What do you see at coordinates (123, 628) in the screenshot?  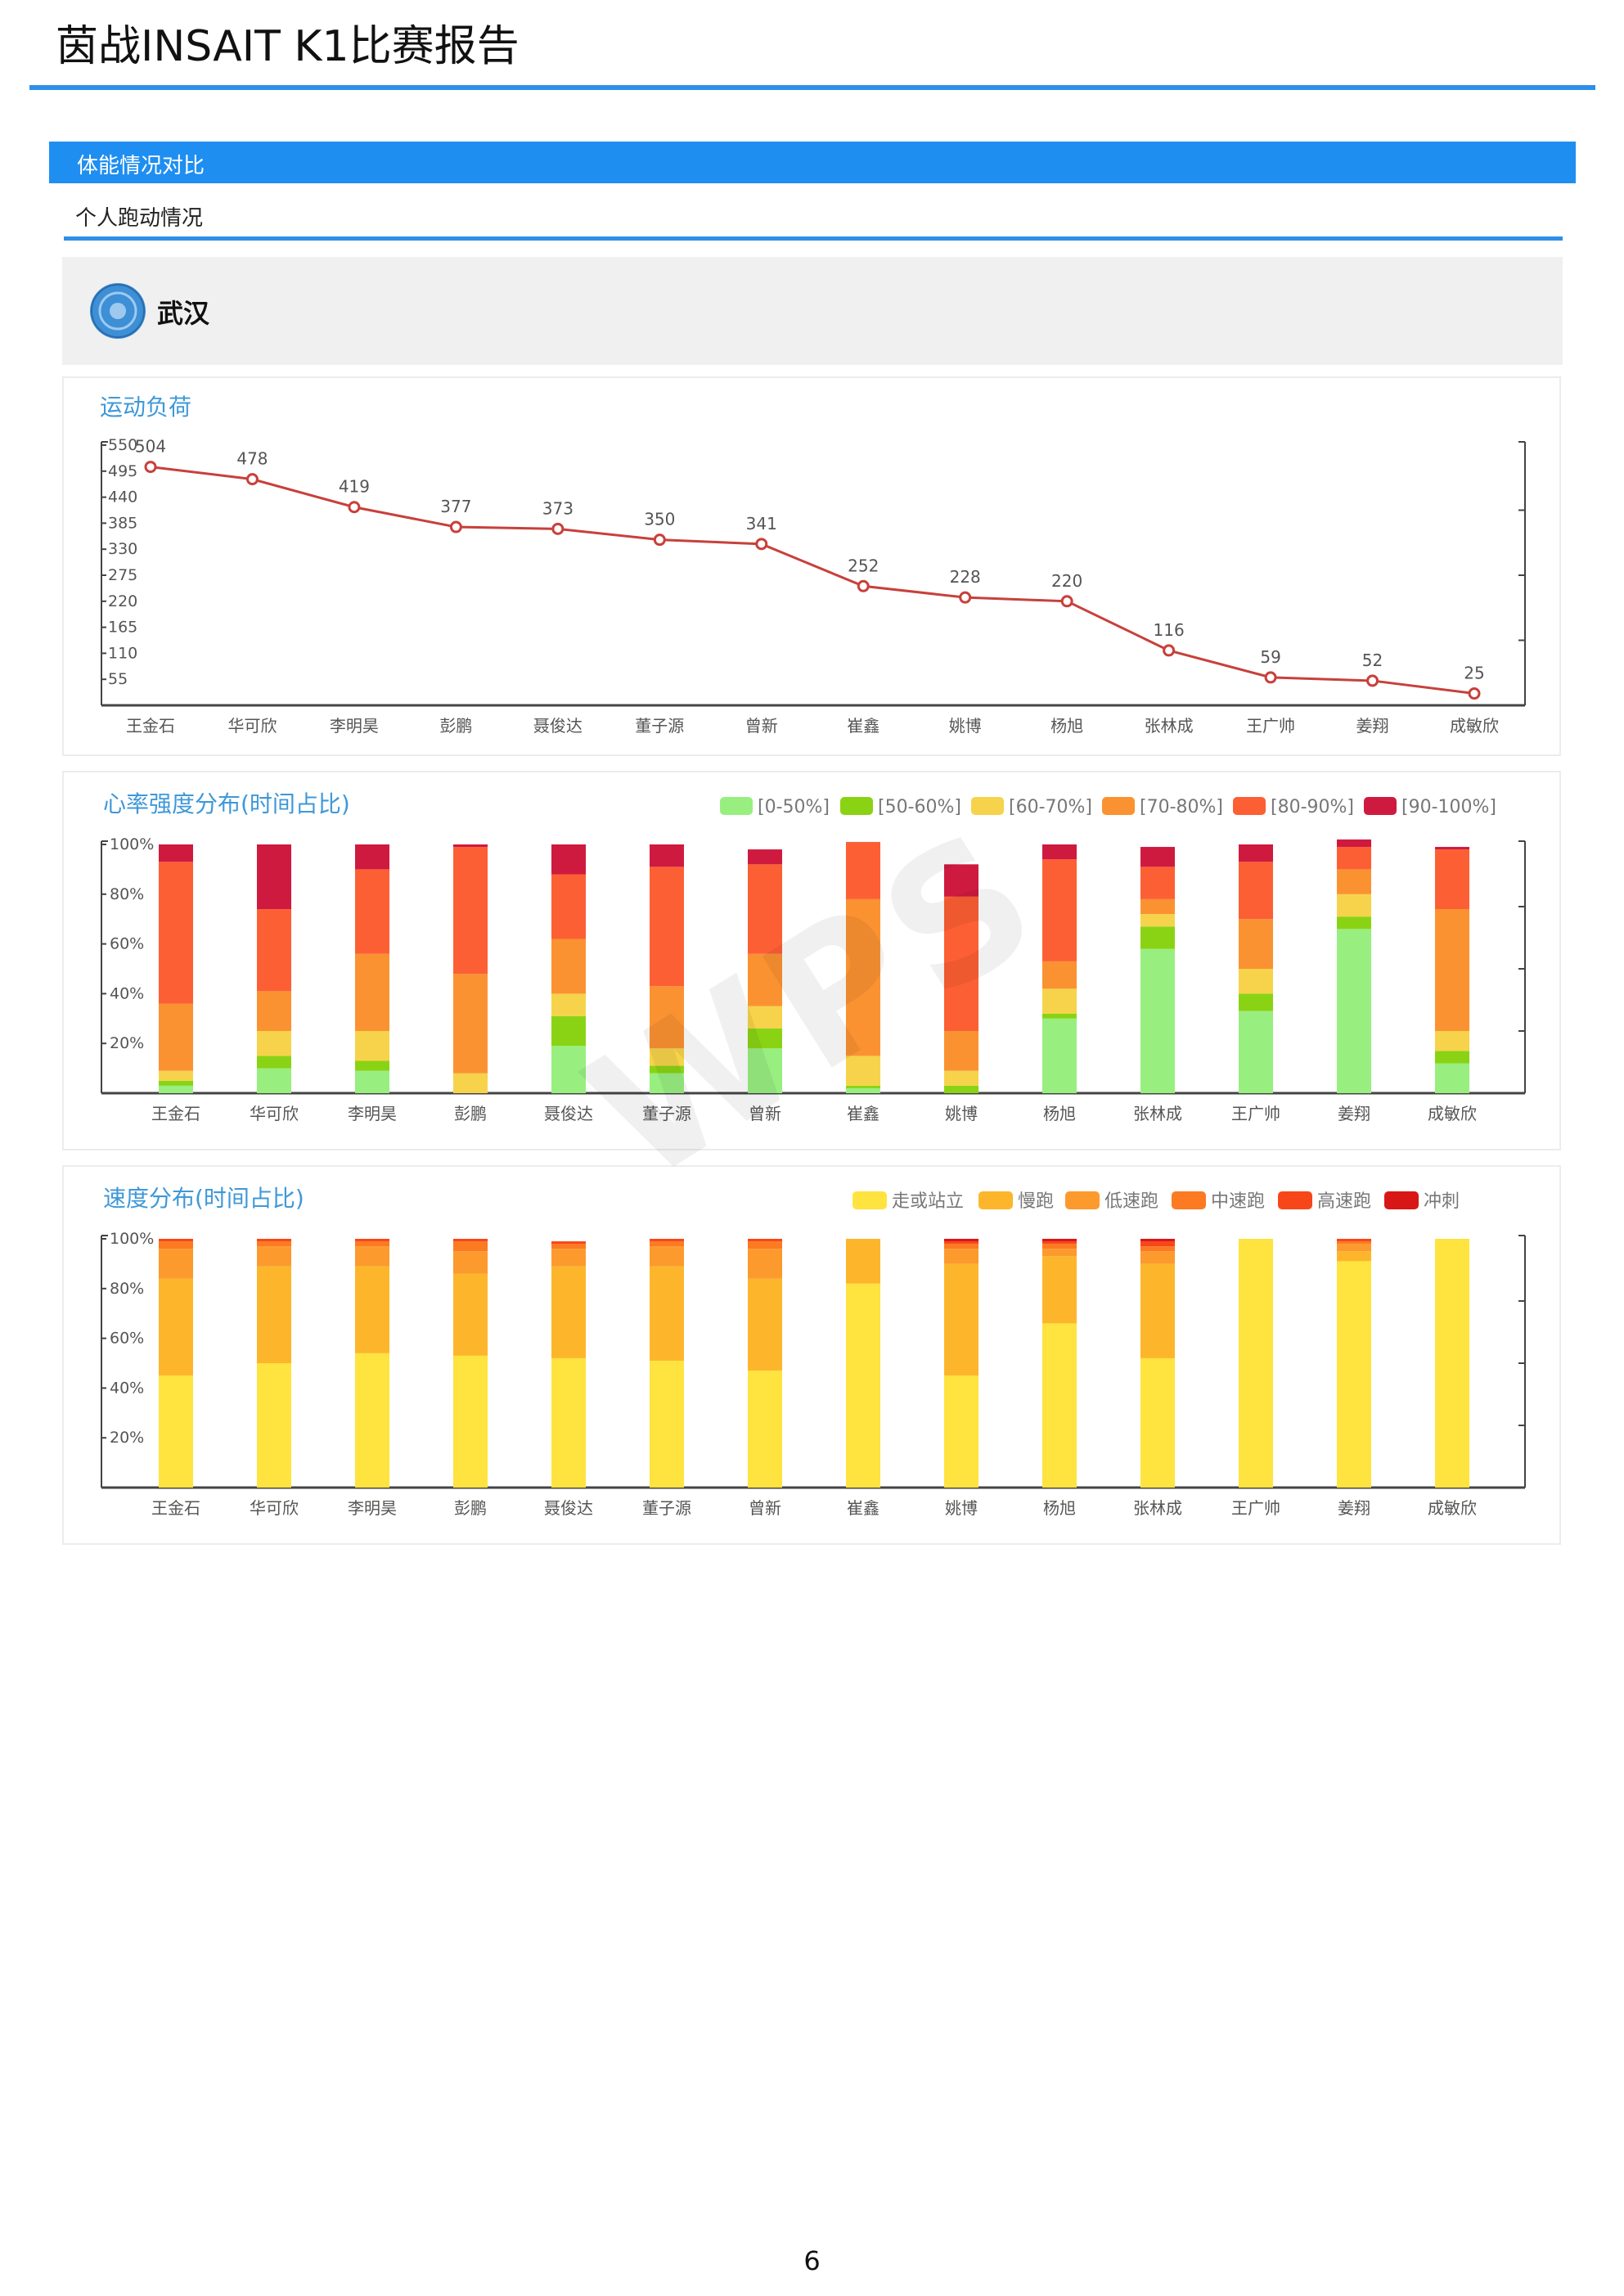 I see `y-tick-label: 165` at bounding box center [123, 628].